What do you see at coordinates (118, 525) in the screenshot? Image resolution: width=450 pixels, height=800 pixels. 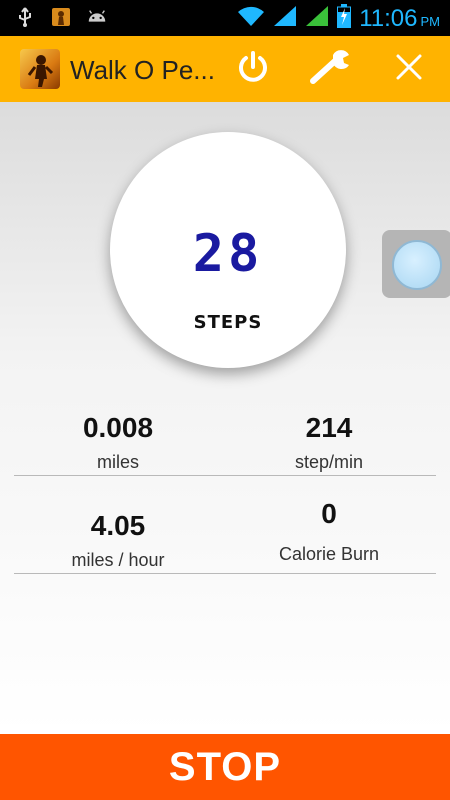 I see `stat-value: 4.05` at bounding box center [118, 525].